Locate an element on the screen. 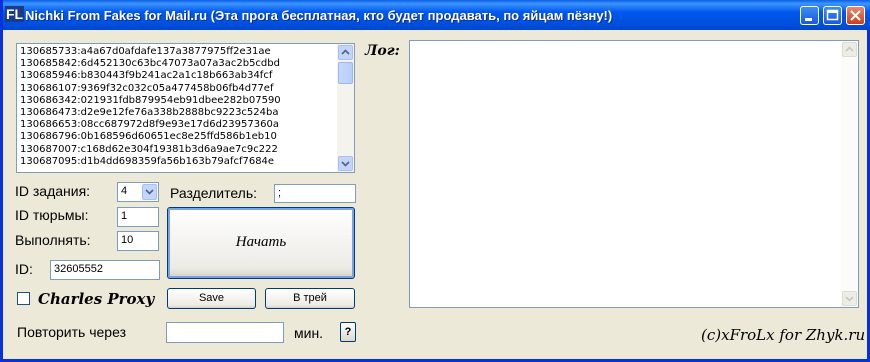  task-id-dropdown-button is located at coordinates (149, 192).